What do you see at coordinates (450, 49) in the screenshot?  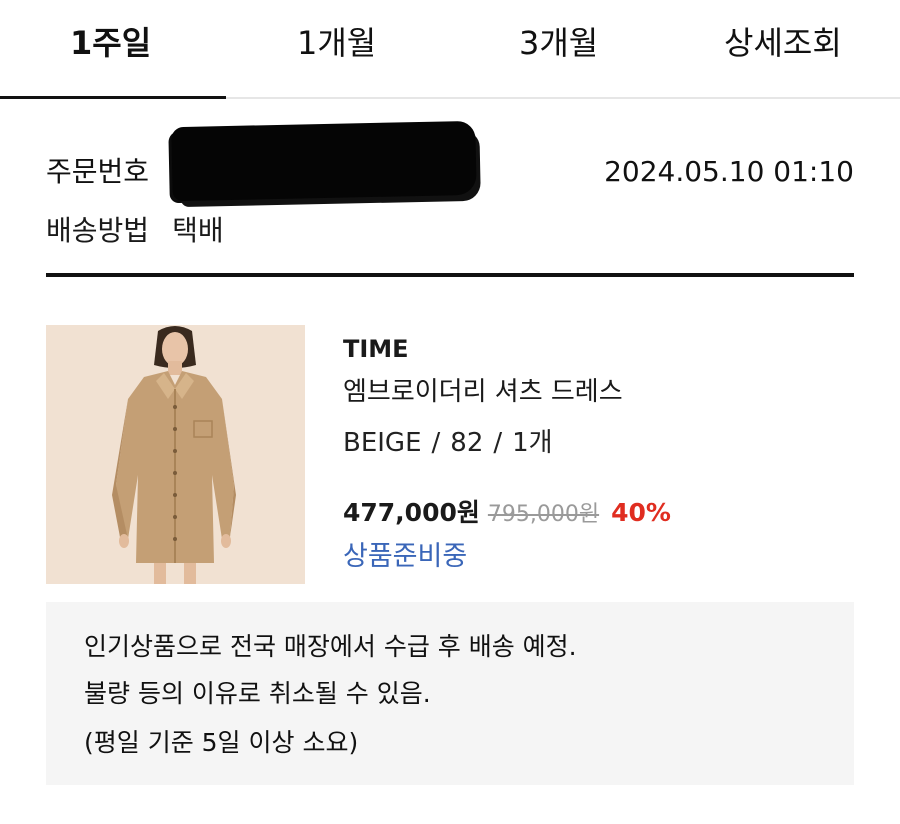 I see `period-tab-bar: 1주일 1개월 3개월 상세조회` at bounding box center [450, 49].